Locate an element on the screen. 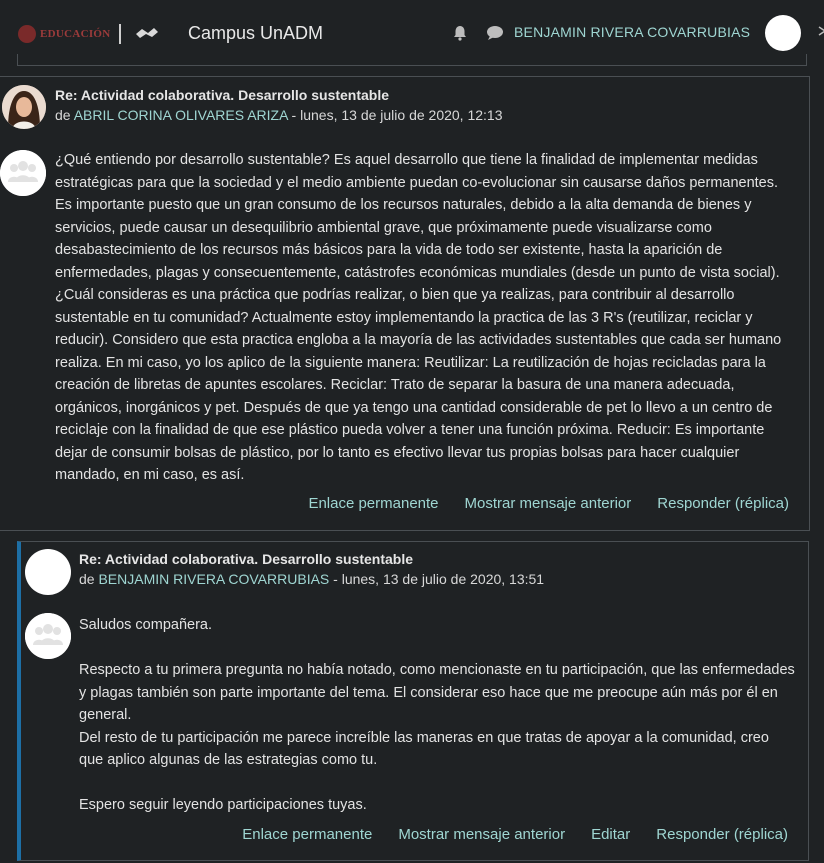  bell-icon is located at coordinates (460, 33).